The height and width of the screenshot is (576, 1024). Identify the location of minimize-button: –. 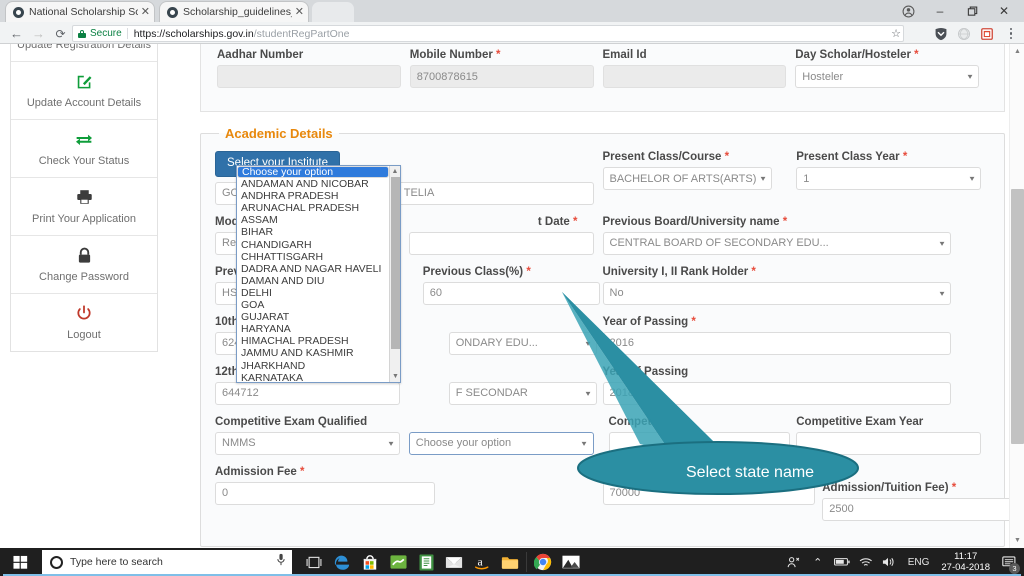
(940, 11).